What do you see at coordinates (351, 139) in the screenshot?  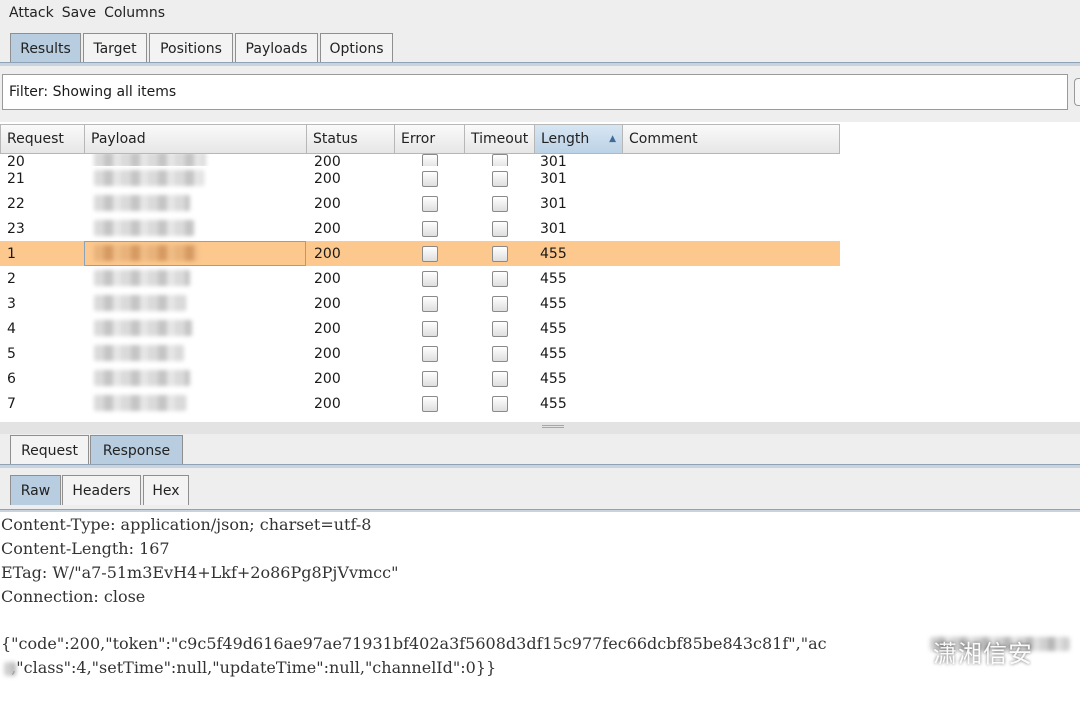 I see `column-header-status: Status` at bounding box center [351, 139].